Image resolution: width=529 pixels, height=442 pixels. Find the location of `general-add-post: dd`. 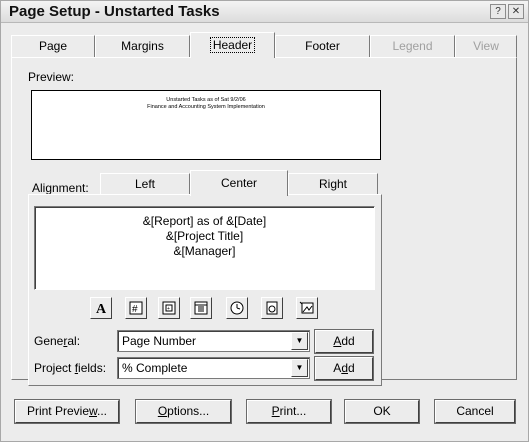

general-add-post: dd is located at coordinates (348, 341).